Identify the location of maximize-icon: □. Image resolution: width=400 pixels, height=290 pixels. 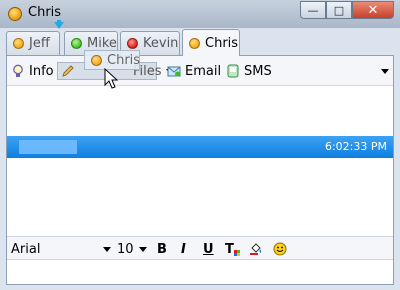
(339, 10).